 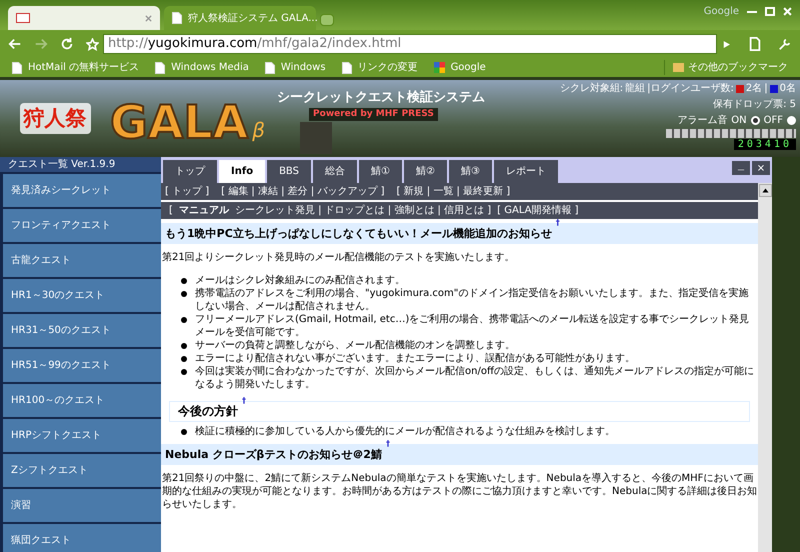 I want to click on back-icon, so click(x=15, y=44).